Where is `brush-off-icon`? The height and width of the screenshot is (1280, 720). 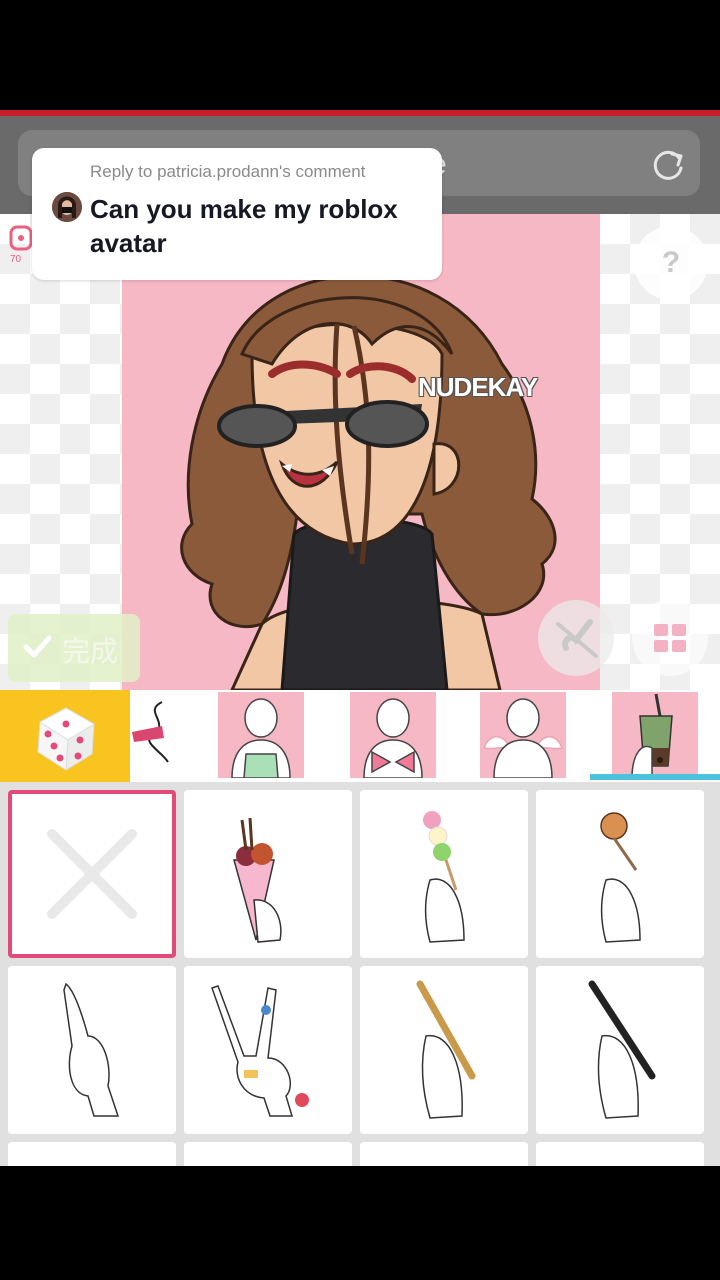 brush-off-icon is located at coordinates (577, 638).